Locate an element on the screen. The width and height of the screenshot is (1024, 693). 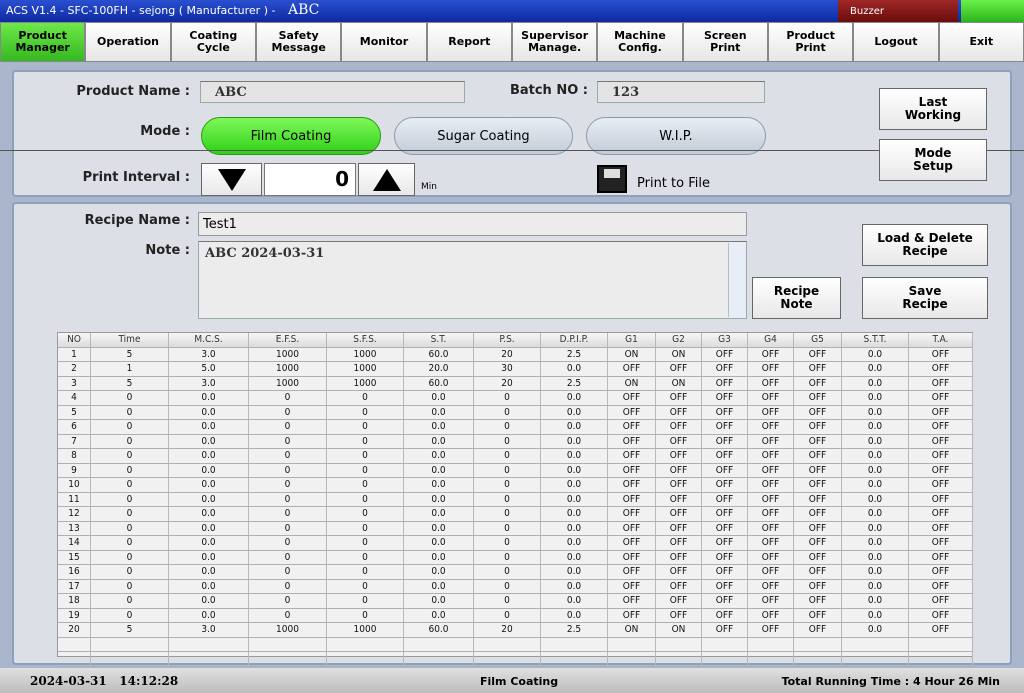
product-name-field: ABC is located at coordinates (332, 92).